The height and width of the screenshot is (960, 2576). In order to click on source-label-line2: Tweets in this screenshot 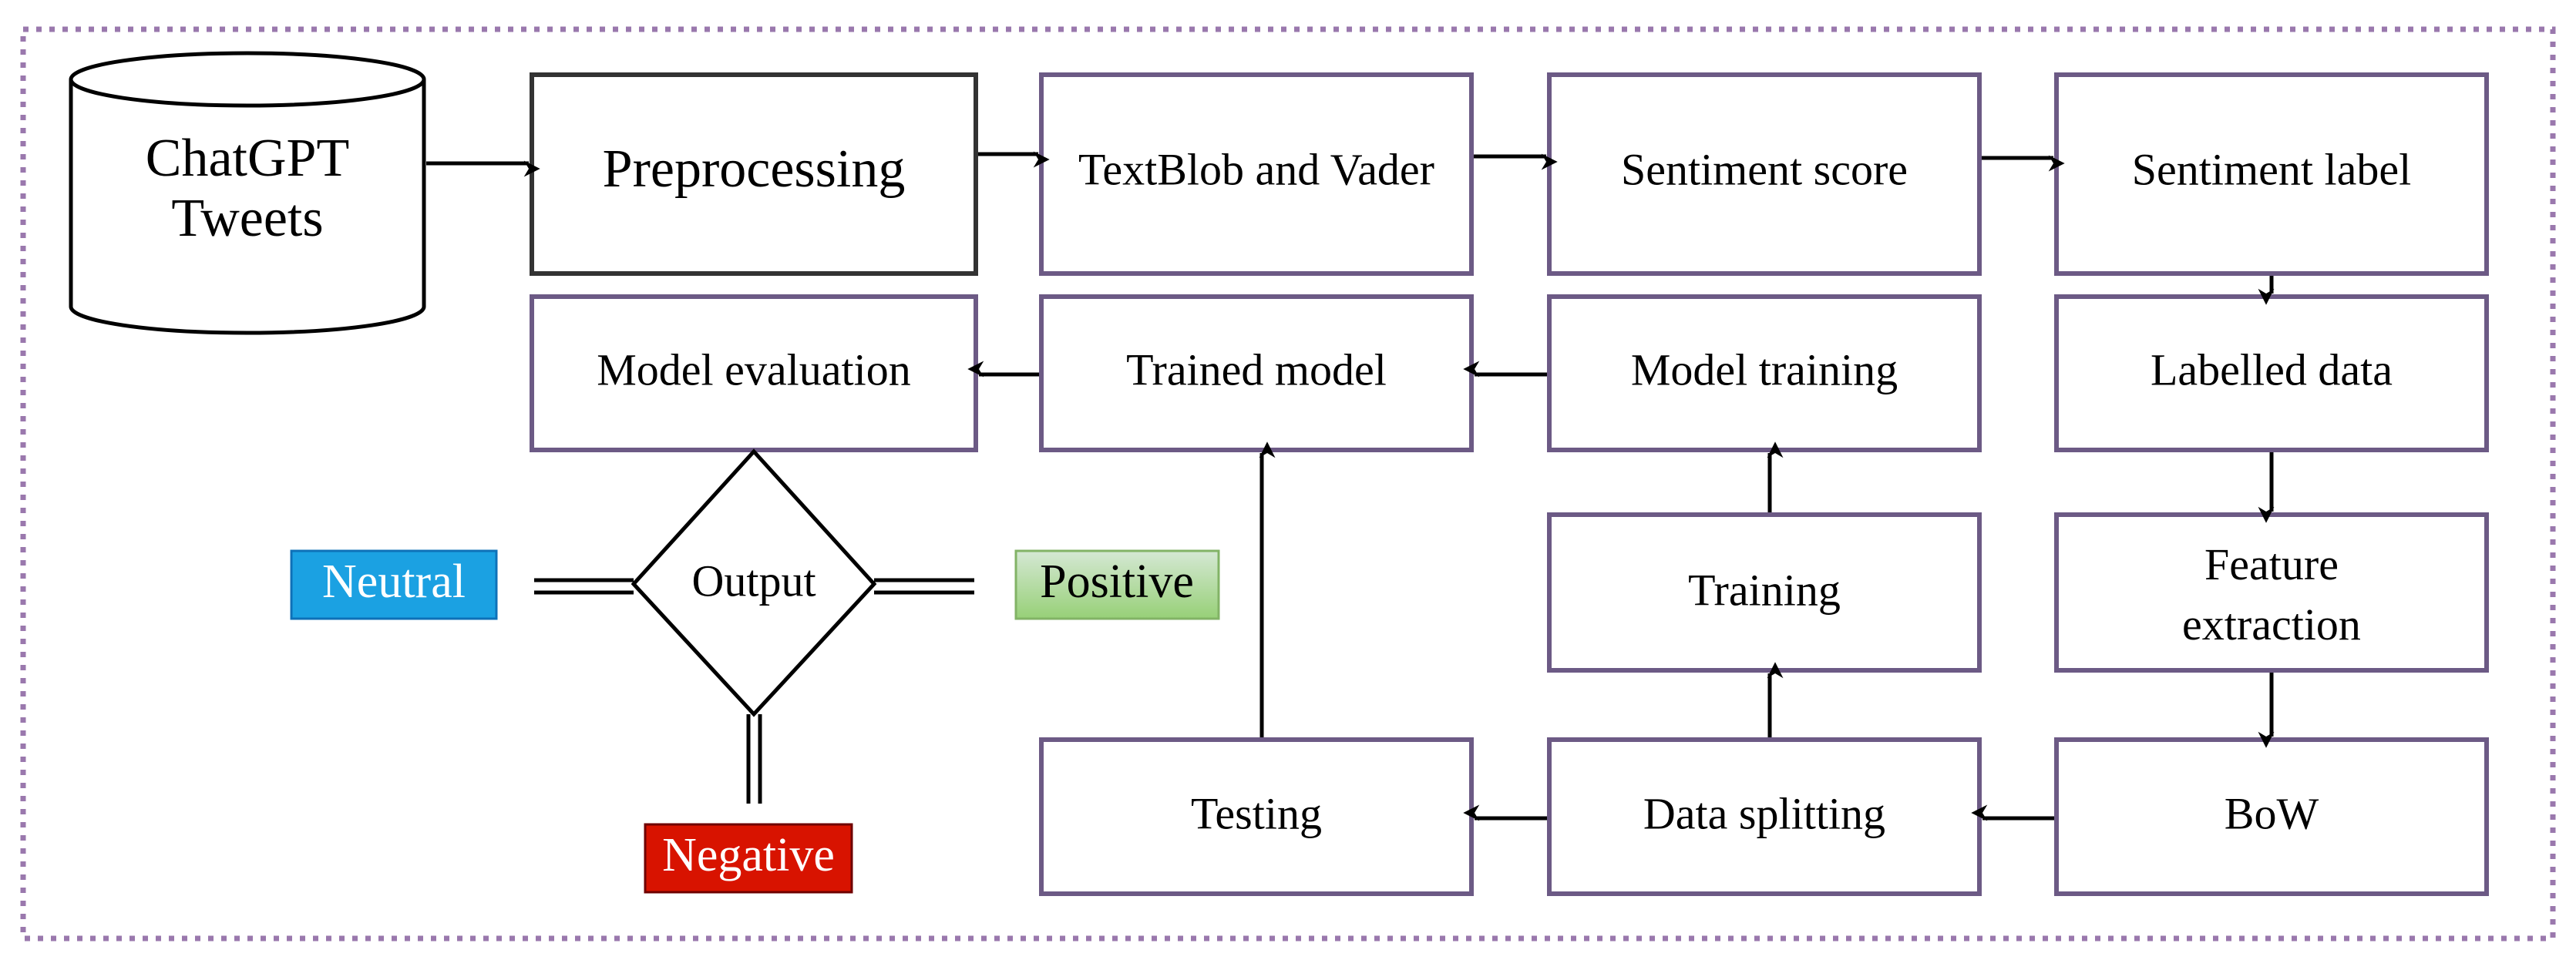, I will do `click(247, 218)`.